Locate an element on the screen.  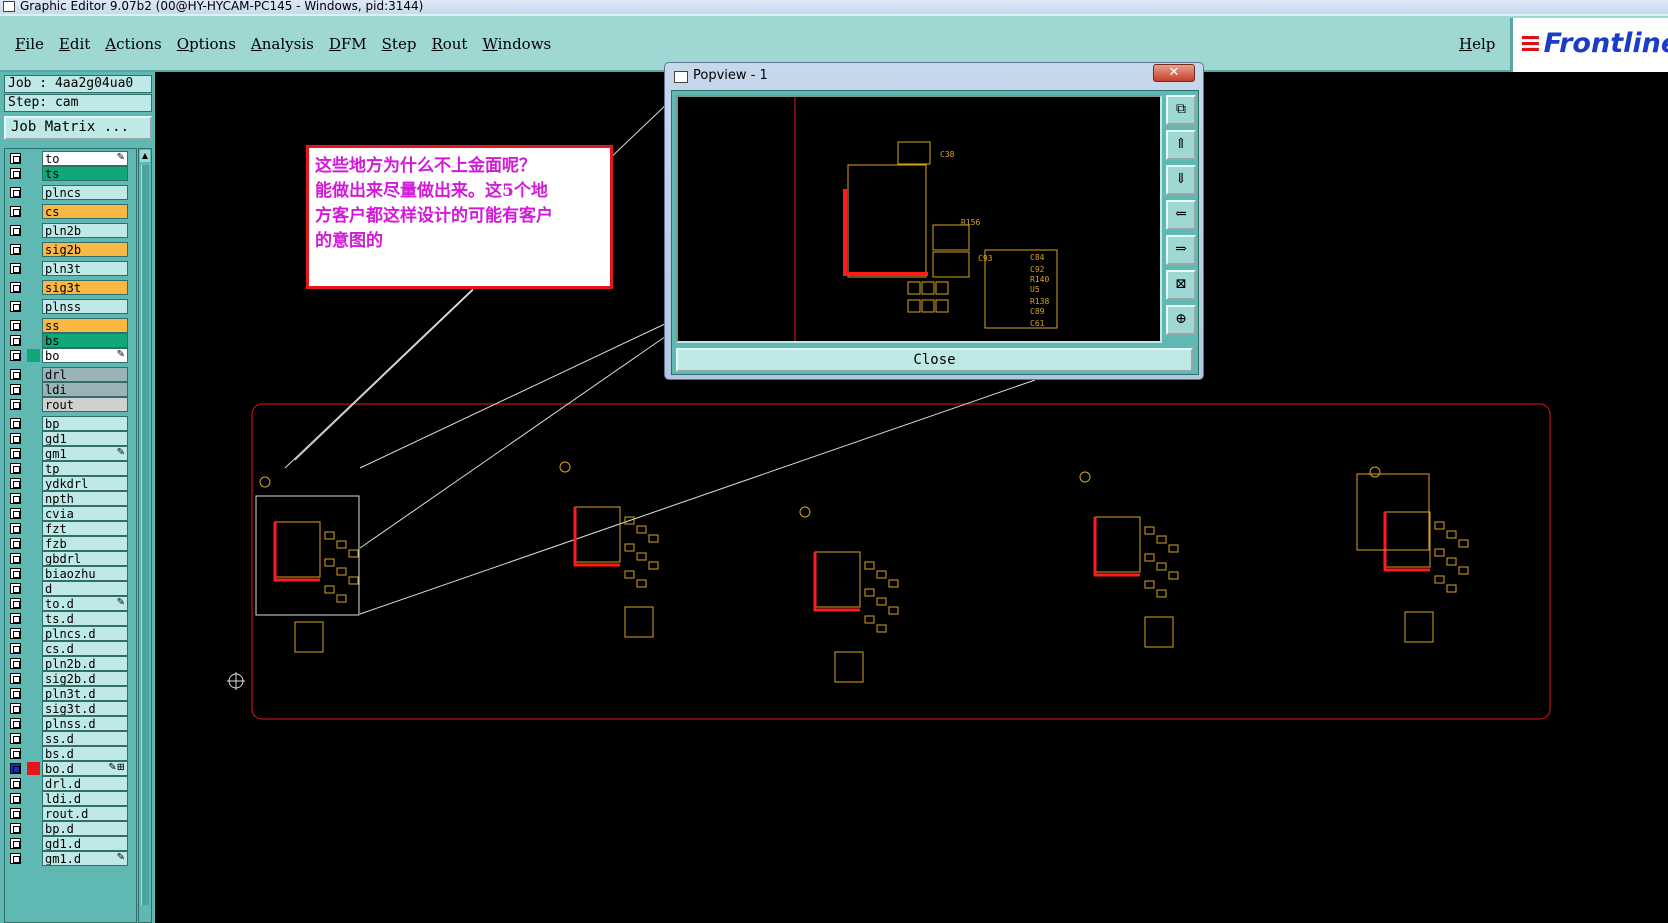
layer-row-pln3t-d: pln3t.d is located at coordinates (67, 693).